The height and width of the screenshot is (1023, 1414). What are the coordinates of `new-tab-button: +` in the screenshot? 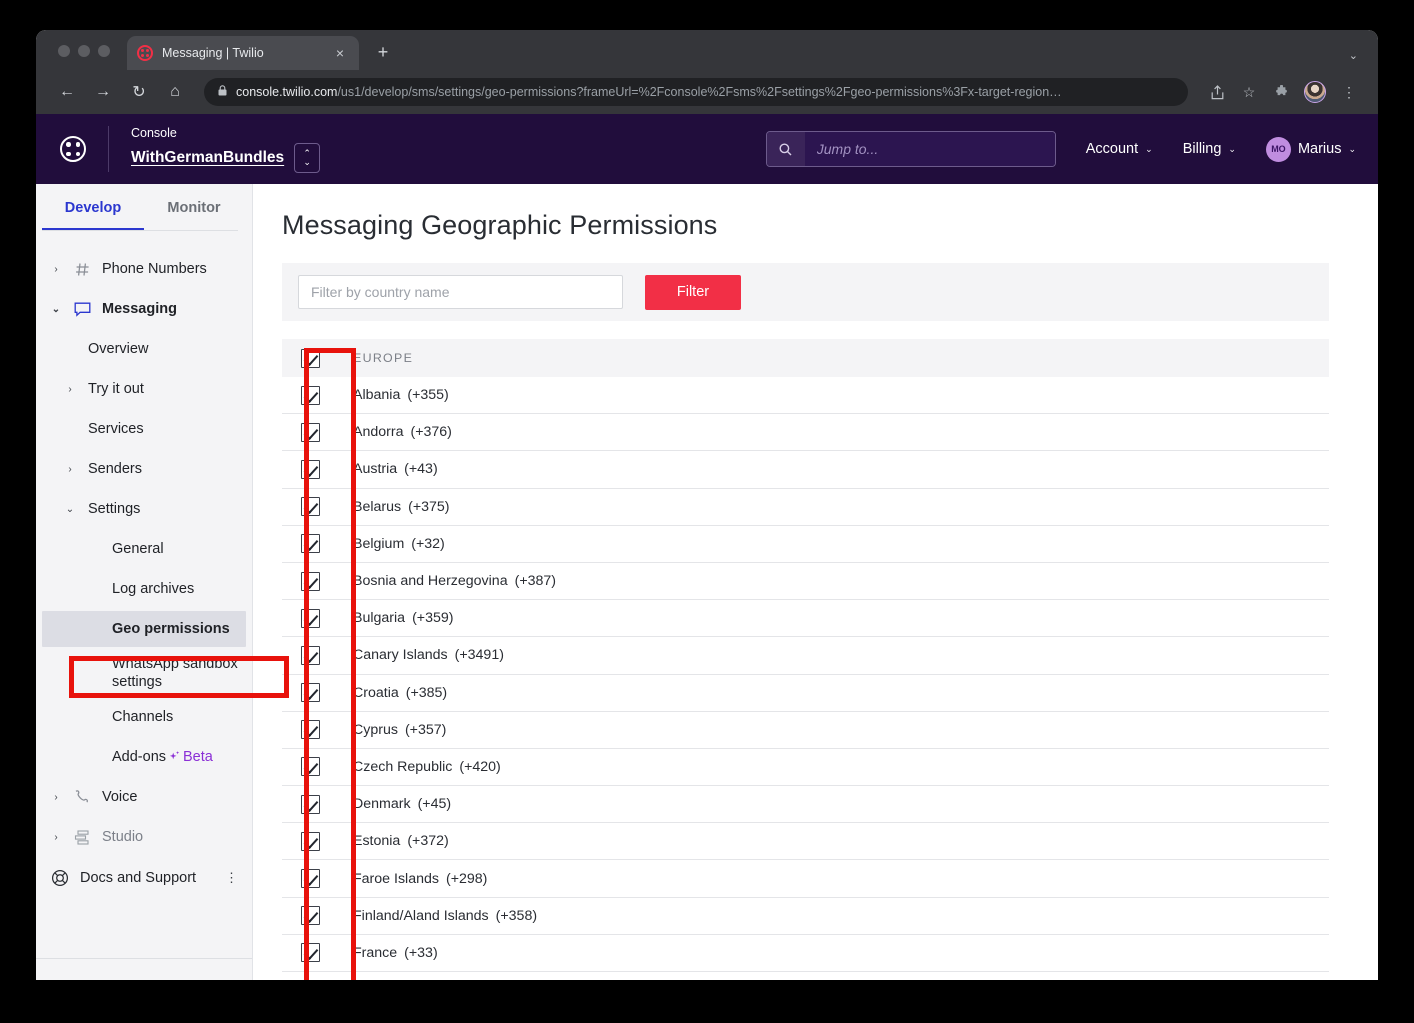 It's located at (383, 52).